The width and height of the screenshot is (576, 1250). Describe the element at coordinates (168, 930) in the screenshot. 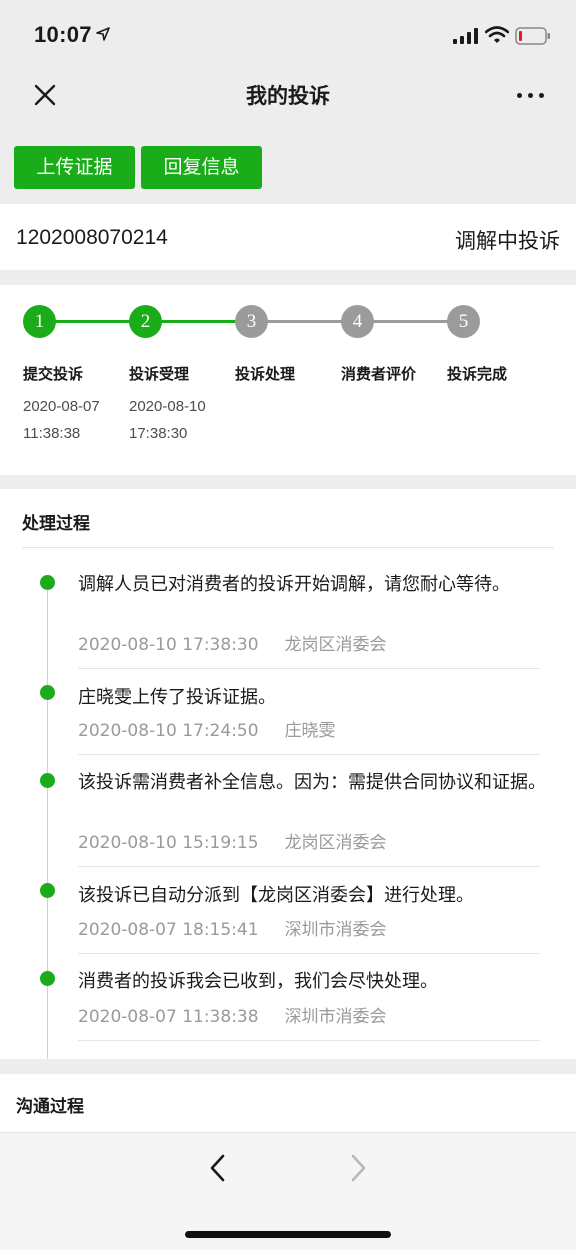

I see `timeline-entry-time: 2020-08-07 18:15:41` at that location.